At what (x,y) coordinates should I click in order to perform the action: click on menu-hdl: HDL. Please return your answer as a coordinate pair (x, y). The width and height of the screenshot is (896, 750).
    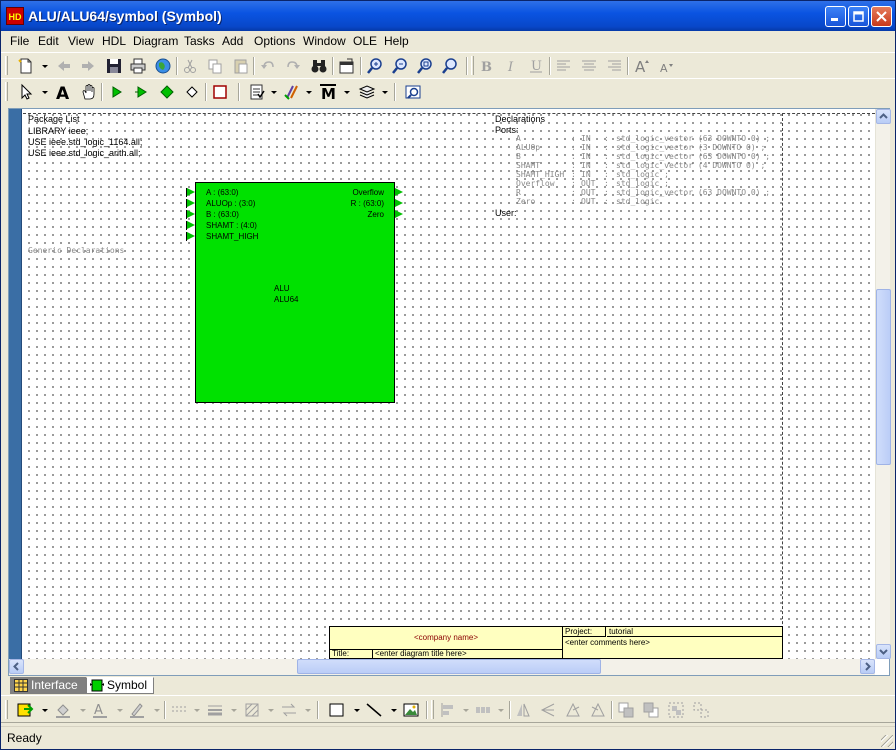
    Looking at the image, I should click on (114, 41).